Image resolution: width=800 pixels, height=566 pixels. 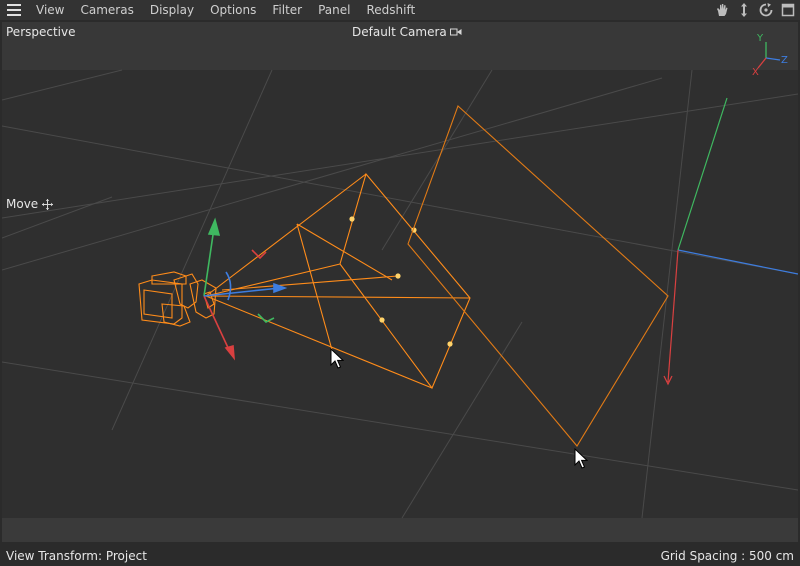 What do you see at coordinates (50, 10) in the screenshot?
I see `menu-view: View` at bounding box center [50, 10].